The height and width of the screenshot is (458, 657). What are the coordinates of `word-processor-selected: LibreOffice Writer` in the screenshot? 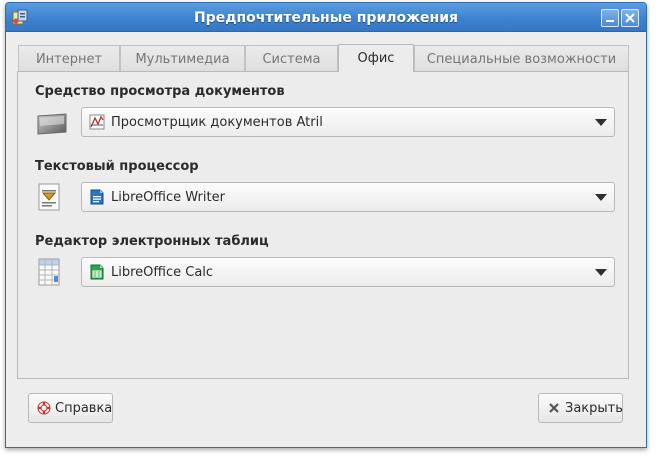 It's located at (168, 197).